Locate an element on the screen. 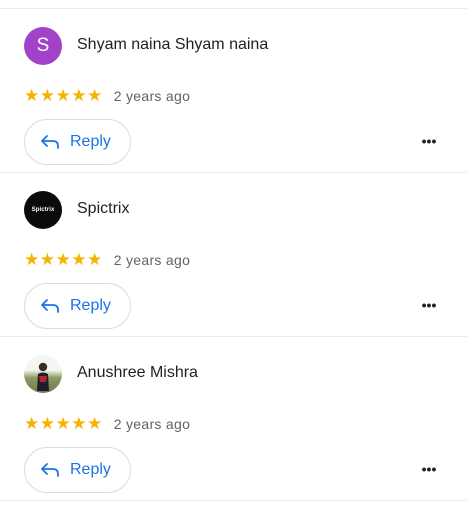 The height and width of the screenshot is (512, 467). avatar: Spictrix is located at coordinates (43, 210).